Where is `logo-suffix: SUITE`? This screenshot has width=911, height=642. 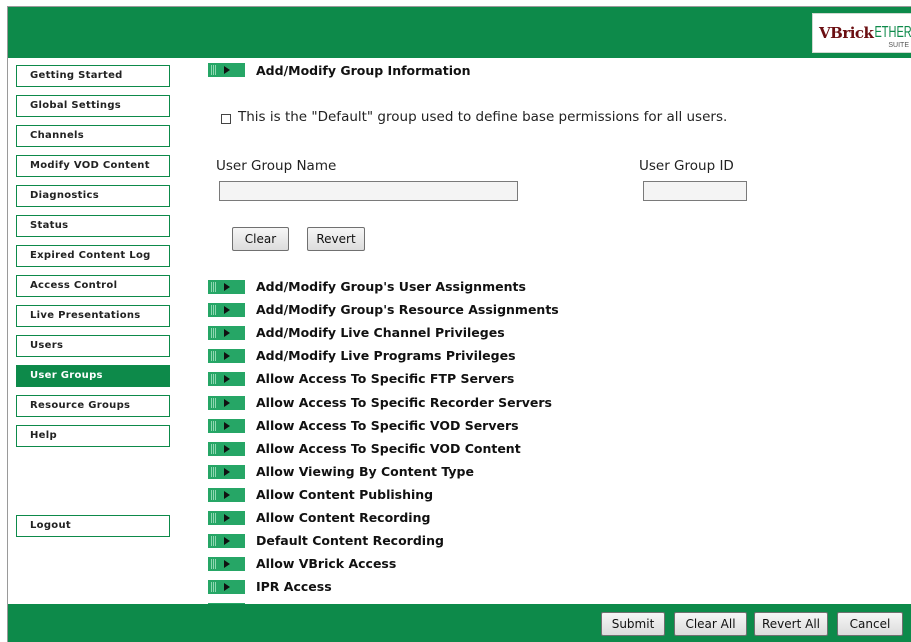
logo-suffix: SUITE is located at coordinates (898, 45).